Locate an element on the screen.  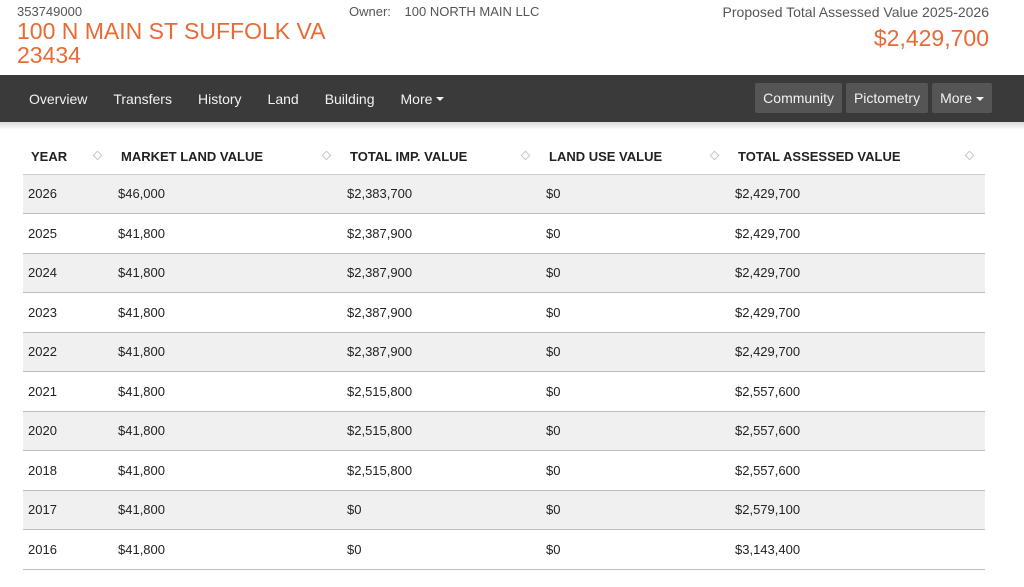
more-dropdown-button: More is located at coordinates (962, 98).